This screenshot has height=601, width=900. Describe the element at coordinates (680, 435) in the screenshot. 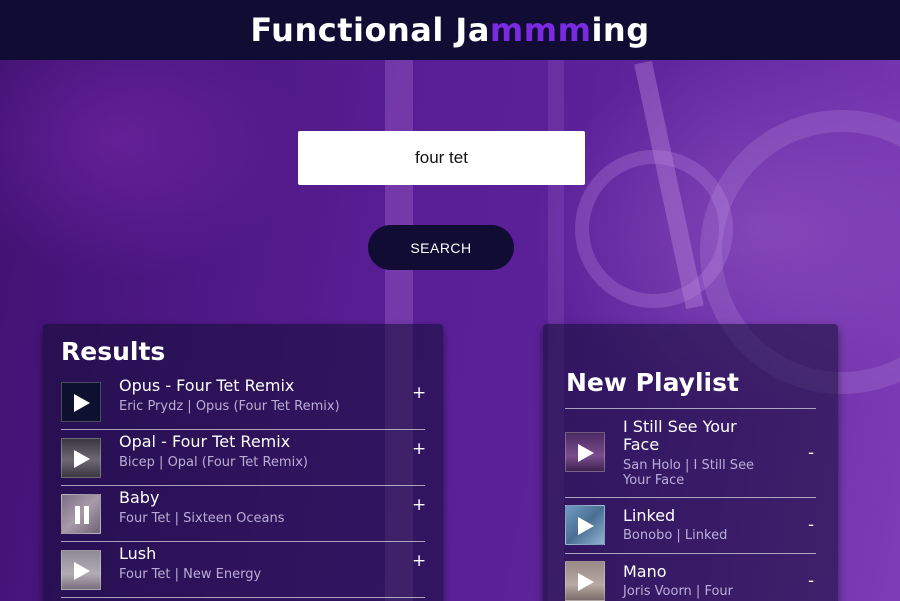

I see `track-name: I Still See Your Face` at that location.